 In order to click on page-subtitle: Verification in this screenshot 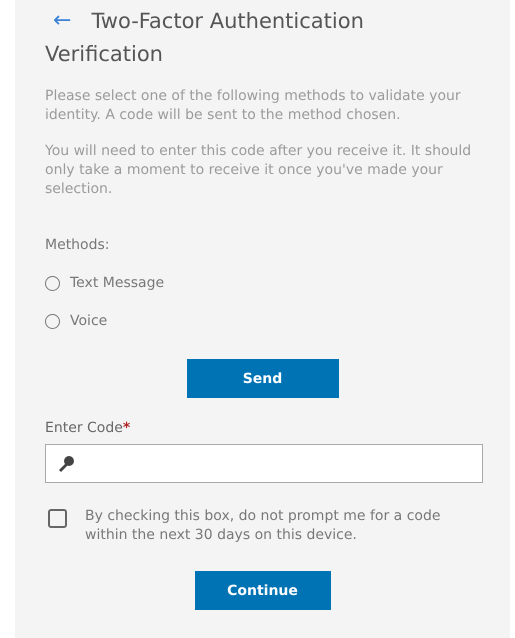, I will do `click(104, 54)`.